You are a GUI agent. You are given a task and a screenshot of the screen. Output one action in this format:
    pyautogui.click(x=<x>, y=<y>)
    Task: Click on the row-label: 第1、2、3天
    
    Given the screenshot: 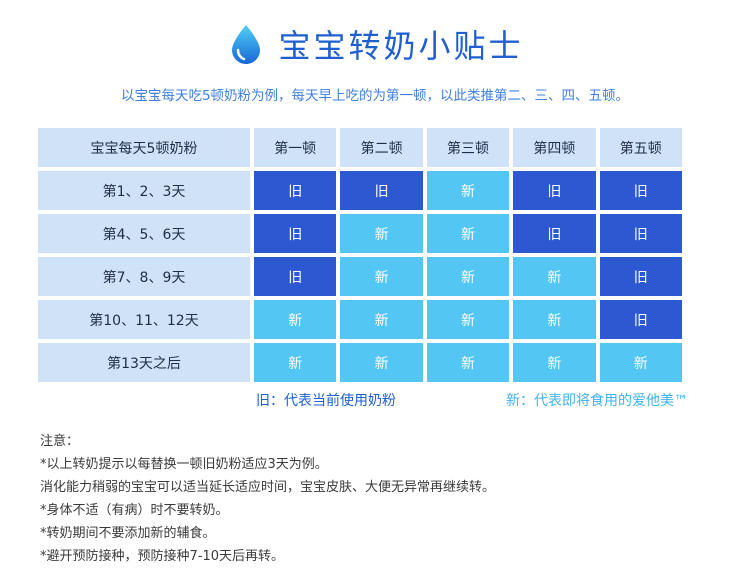 What is the action you would take?
    pyautogui.click(x=144, y=190)
    